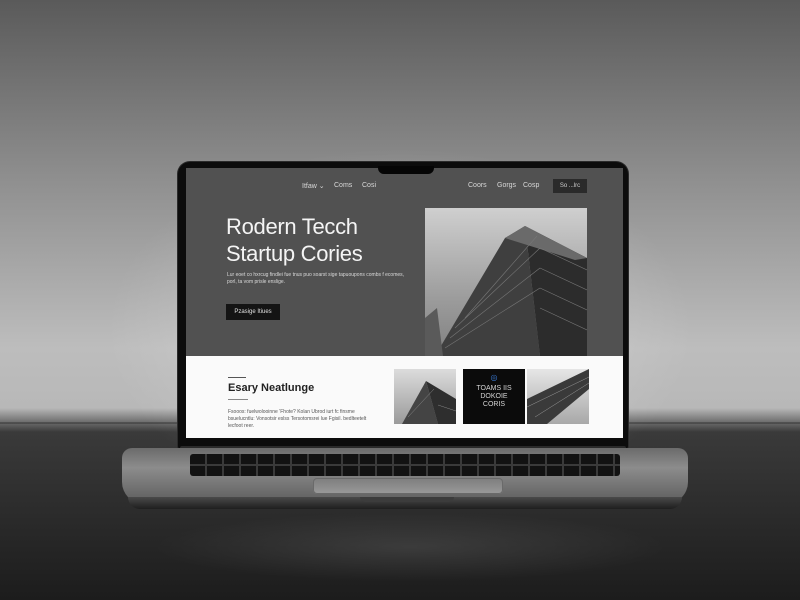 Image resolution: width=800 pixels, height=600 pixels. What do you see at coordinates (369, 185) in the screenshot?
I see `nav-link-3: Cosi` at bounding box center [369, 185].